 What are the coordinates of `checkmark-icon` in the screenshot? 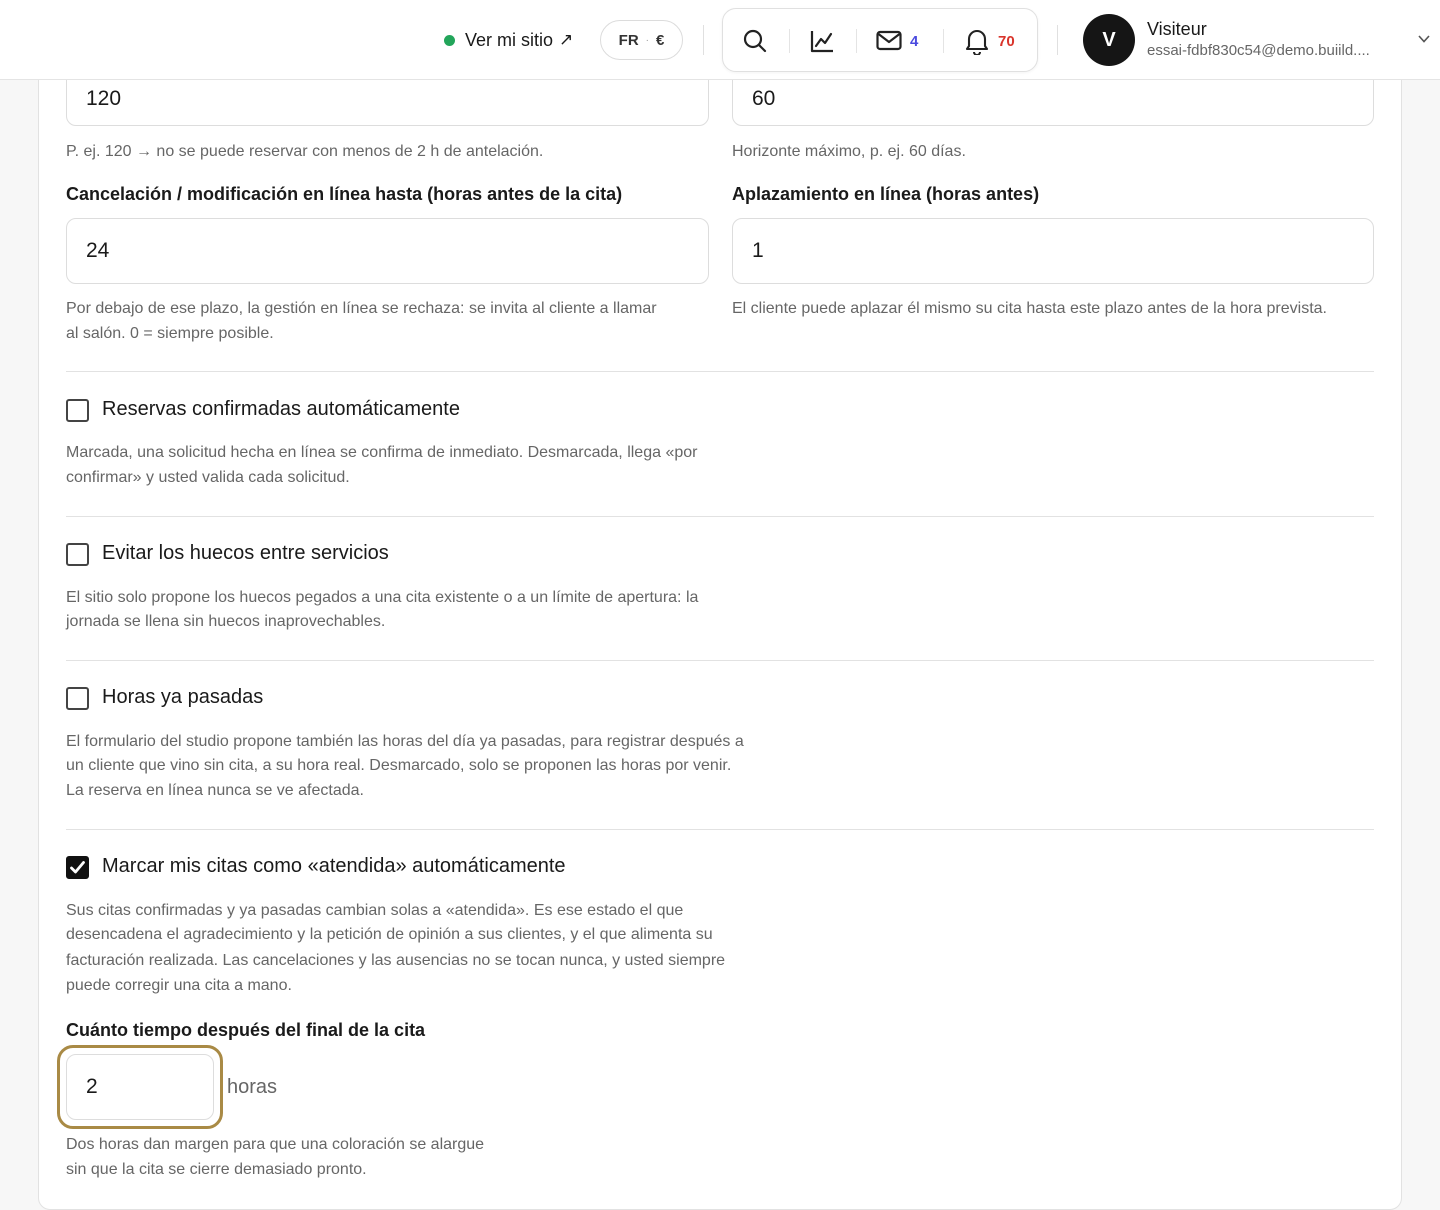 It's located at (77, 867).